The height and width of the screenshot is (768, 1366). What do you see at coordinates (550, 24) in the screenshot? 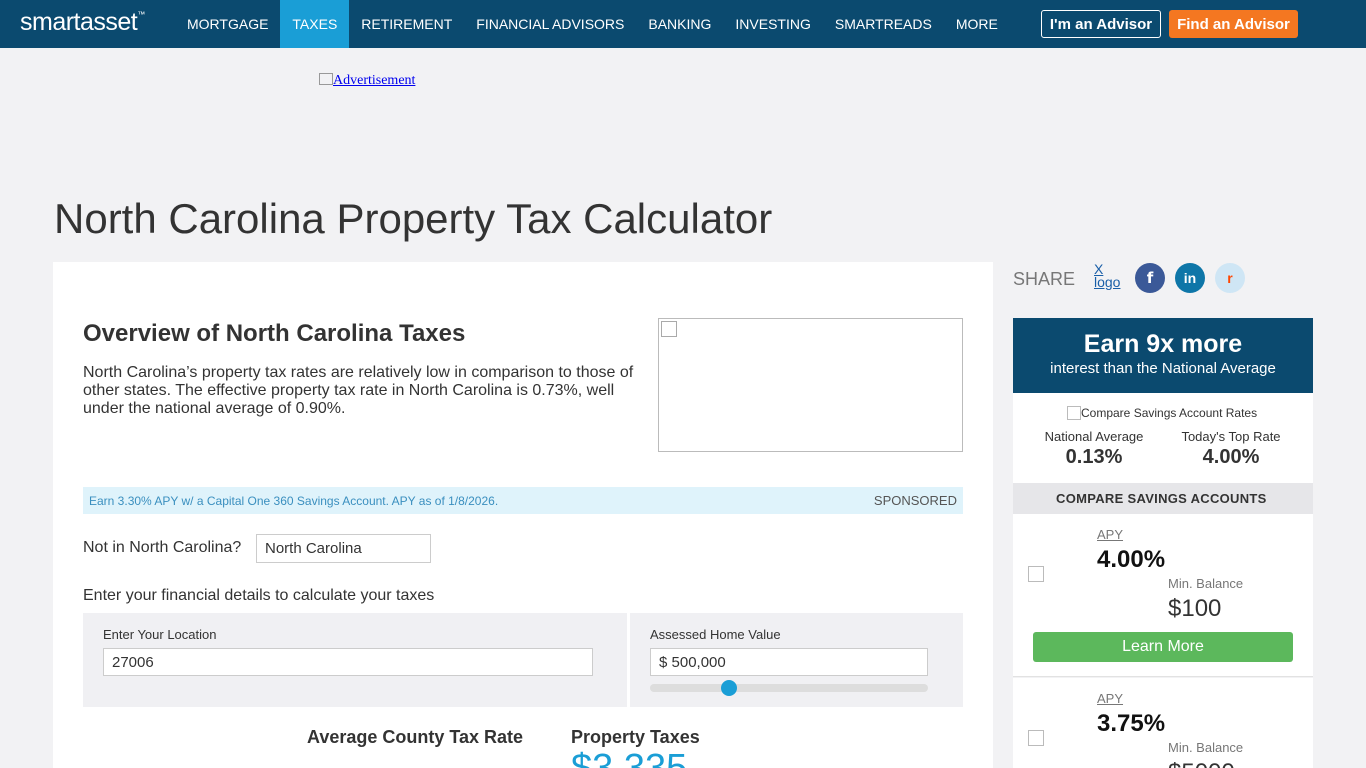
I see `nav-item-financial-advisors: FINANCIAL ADVISORS` at bounding box center [550, 24].